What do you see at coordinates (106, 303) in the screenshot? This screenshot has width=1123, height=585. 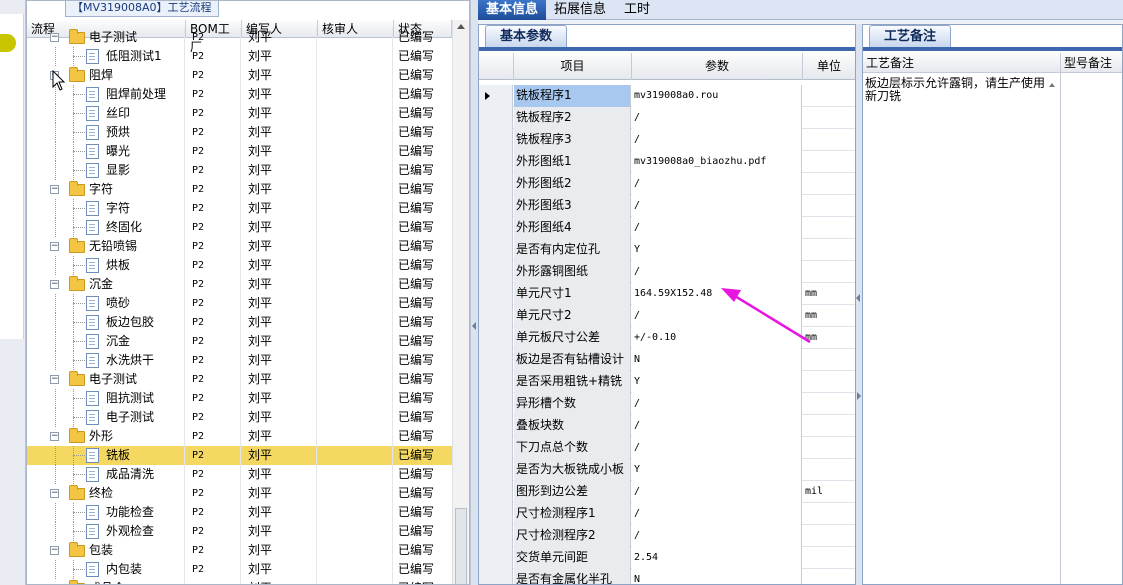 I see `tree-node-cell: 喷砂` at bounding box center [106, 303].